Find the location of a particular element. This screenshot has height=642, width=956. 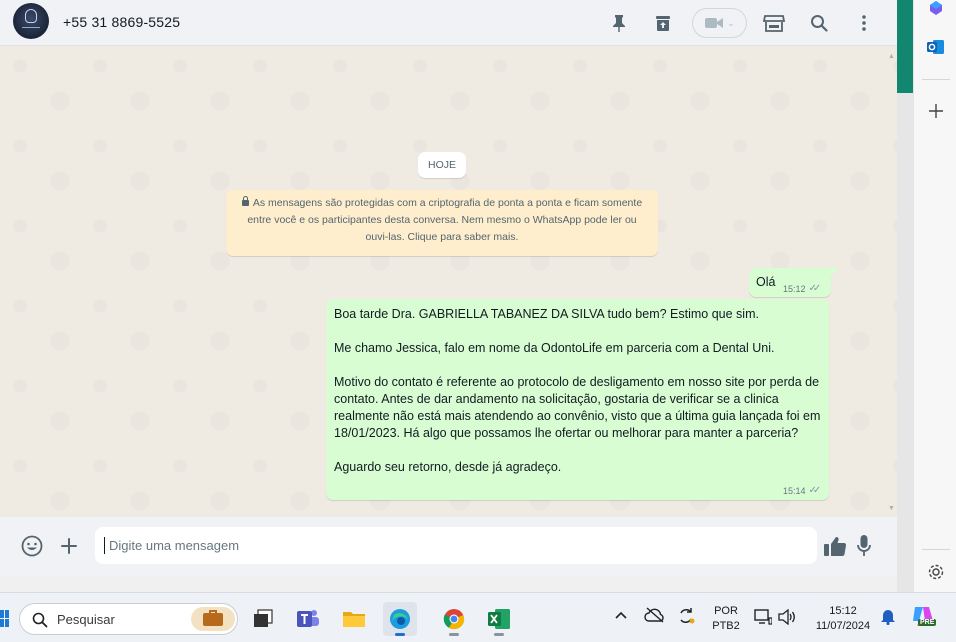

search-label: Pesquisar is located at coordinates (86, 619).